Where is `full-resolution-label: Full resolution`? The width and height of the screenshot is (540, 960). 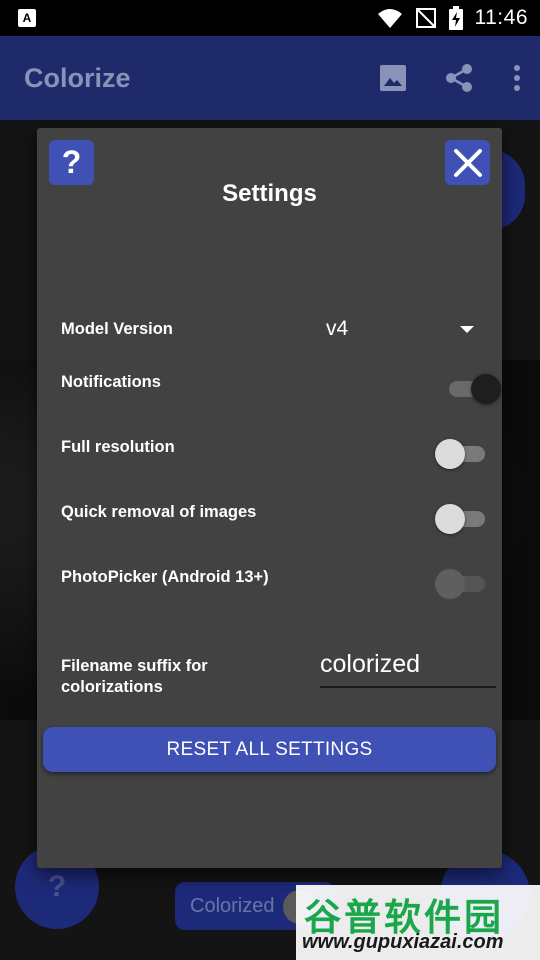
full-resolution-label: Full resolution is located at coordinates (118, 447).